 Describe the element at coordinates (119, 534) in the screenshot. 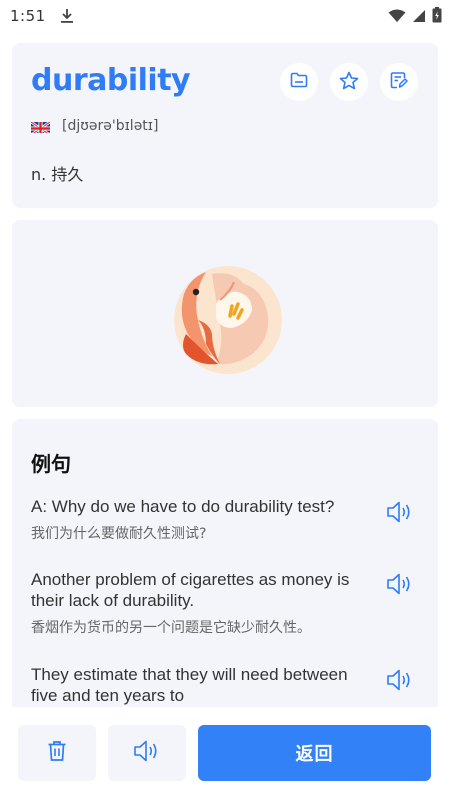

I see `example-chinese: 我们为什么要做耐久性测试?` at that location.